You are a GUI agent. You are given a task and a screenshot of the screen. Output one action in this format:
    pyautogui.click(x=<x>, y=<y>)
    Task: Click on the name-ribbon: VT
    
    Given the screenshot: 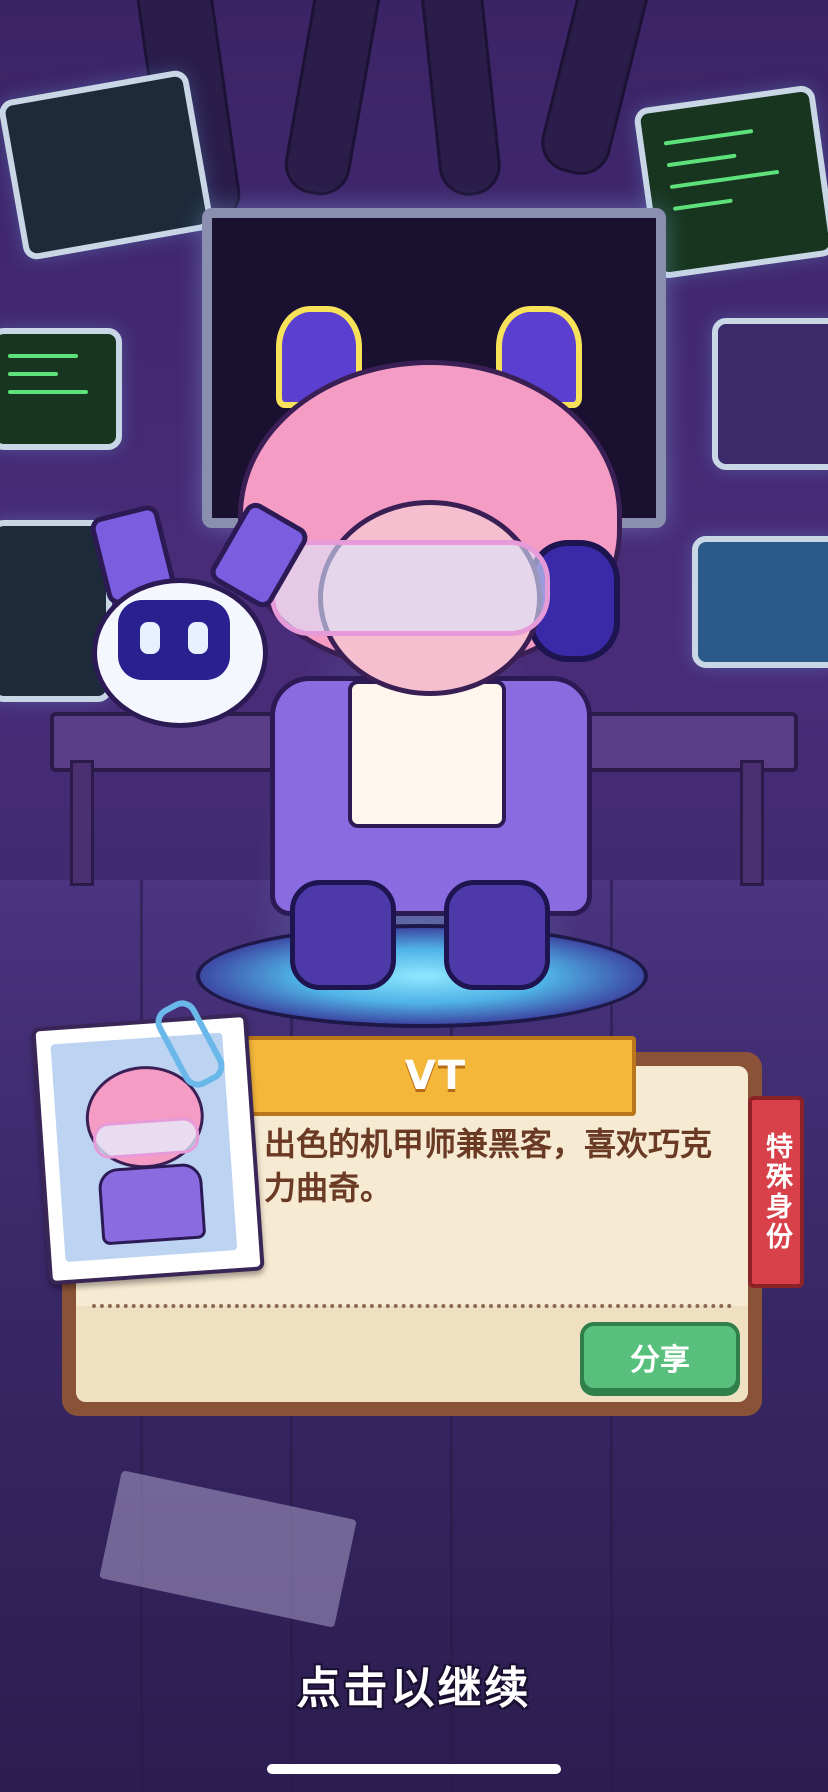 What is the action you would take?
    pyautogui.click(x=436, y=1076)
    